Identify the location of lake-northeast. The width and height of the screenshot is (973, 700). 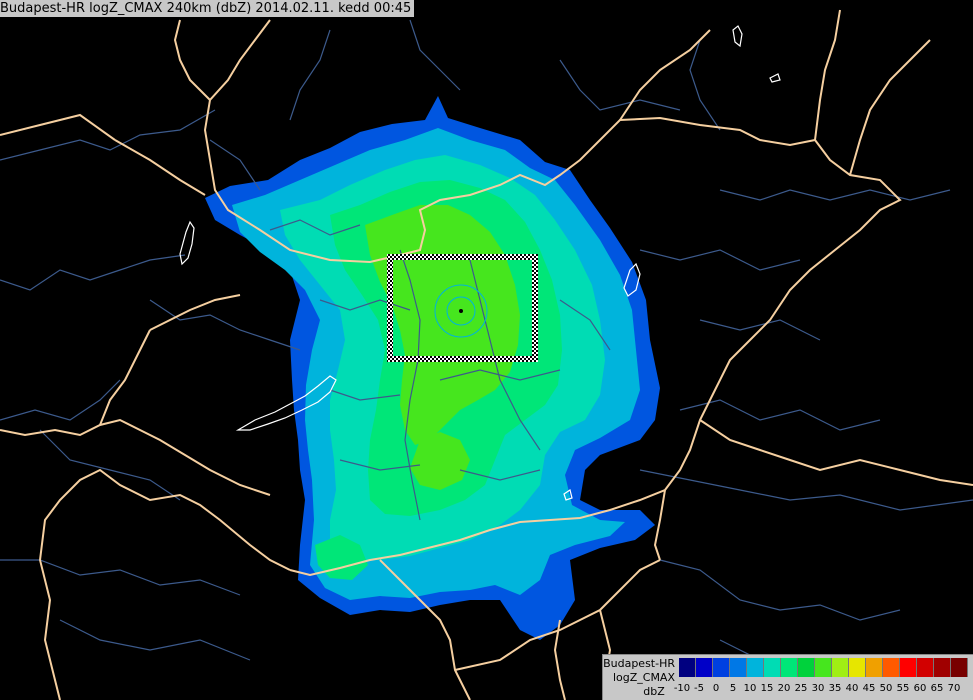
(775, 78).